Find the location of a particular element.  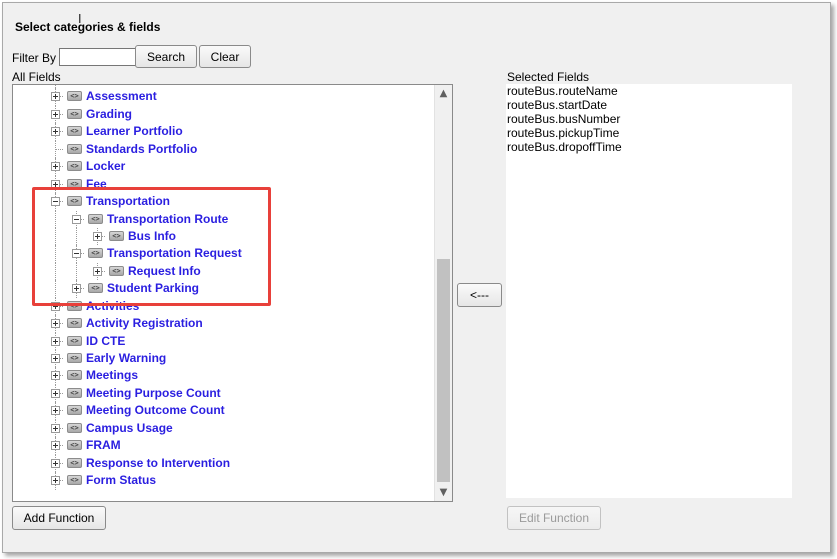

tree-node-label: Locker is located at coordinates (105, 166).